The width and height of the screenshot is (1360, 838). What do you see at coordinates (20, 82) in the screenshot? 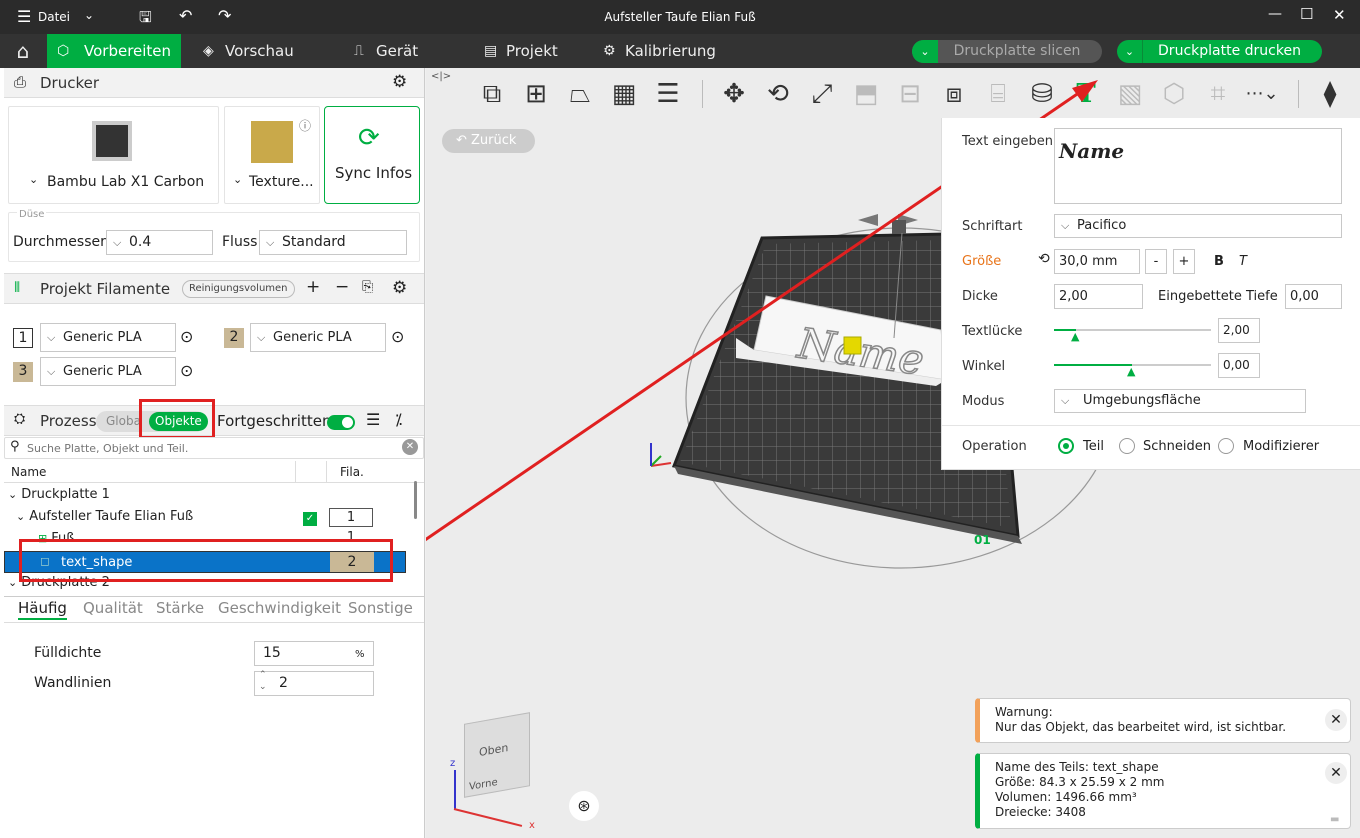
I see `printer-icon: ⎙` at bounding box center [20, 82].